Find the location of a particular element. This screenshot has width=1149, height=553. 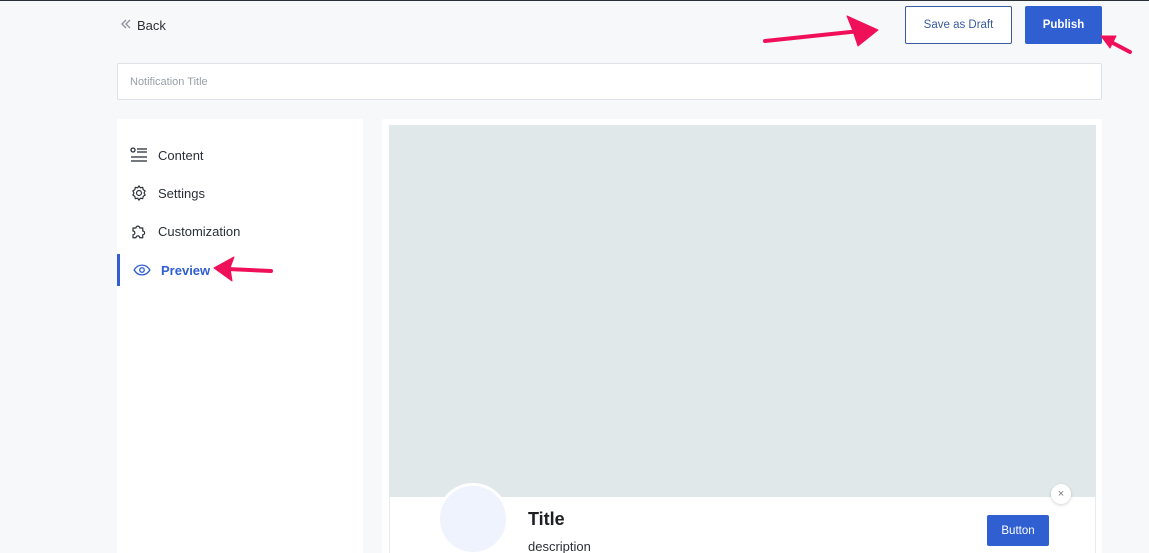

double-chevron-left-icon is located at coordinates (126, 25).